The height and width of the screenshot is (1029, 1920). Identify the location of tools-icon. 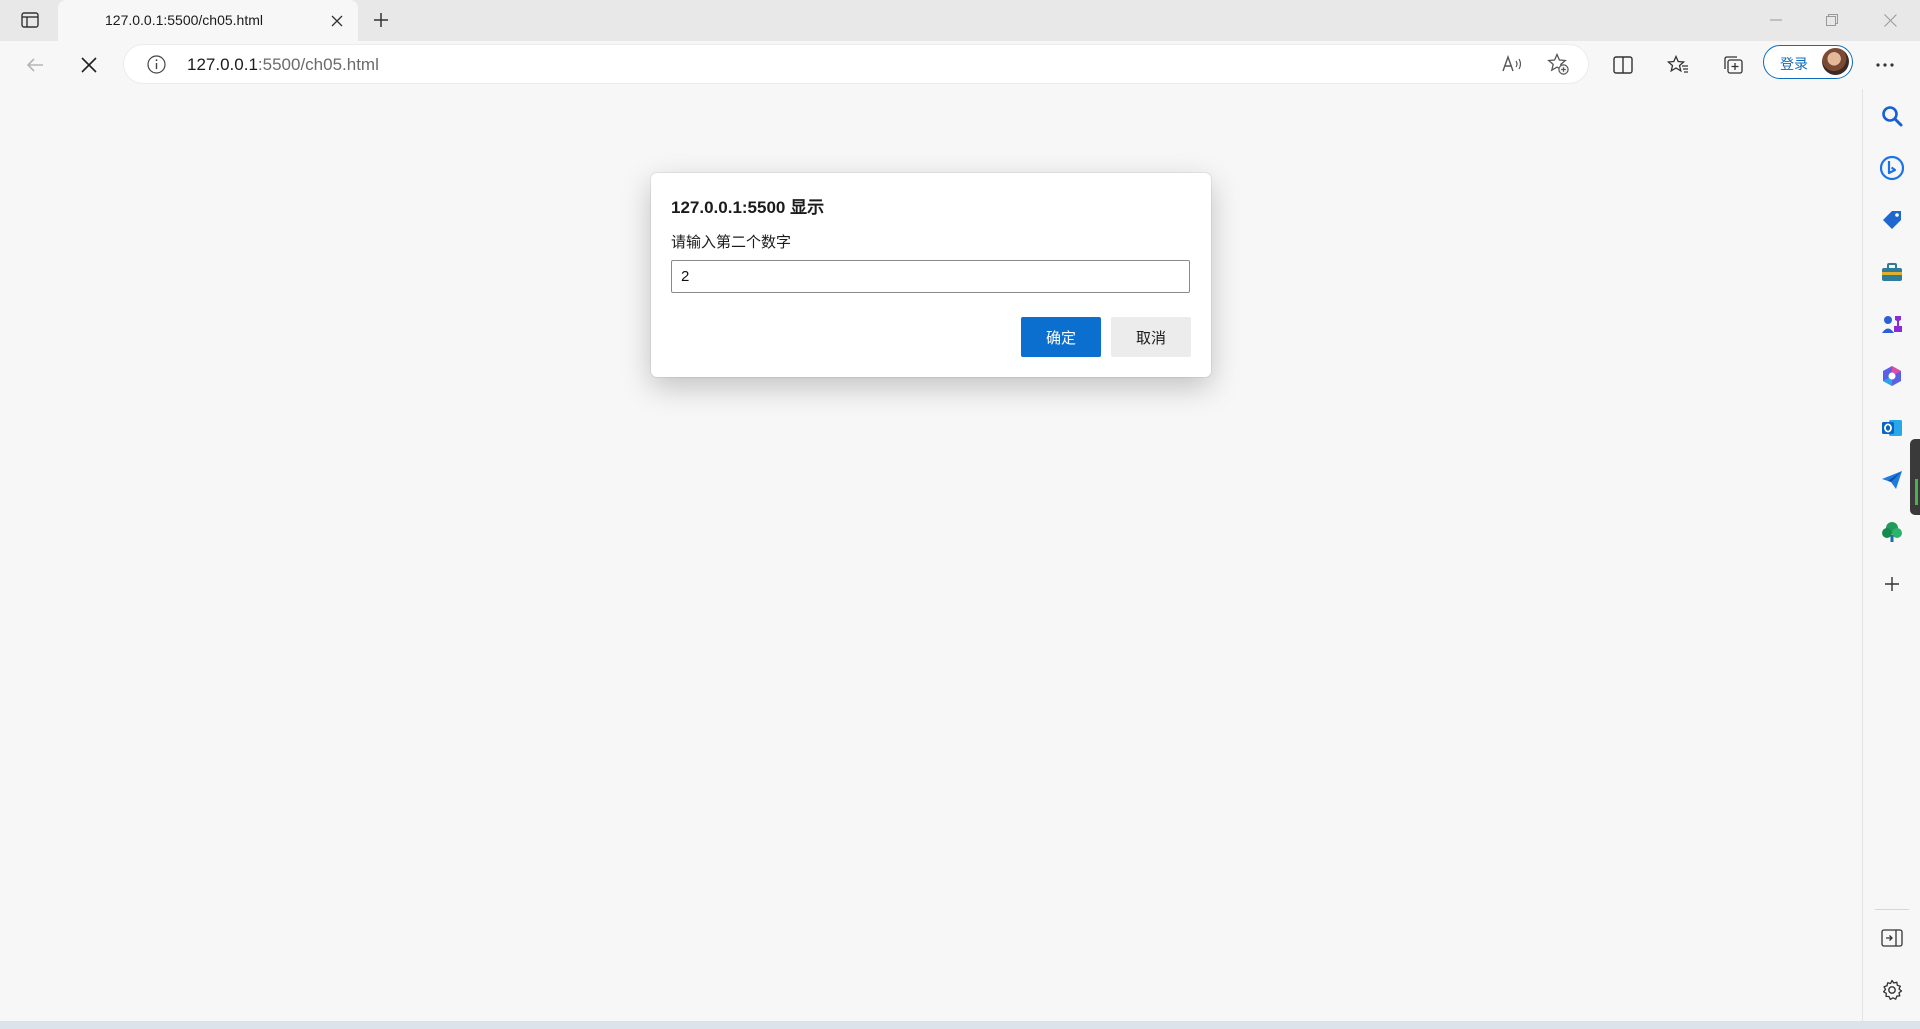
(1892, 272).